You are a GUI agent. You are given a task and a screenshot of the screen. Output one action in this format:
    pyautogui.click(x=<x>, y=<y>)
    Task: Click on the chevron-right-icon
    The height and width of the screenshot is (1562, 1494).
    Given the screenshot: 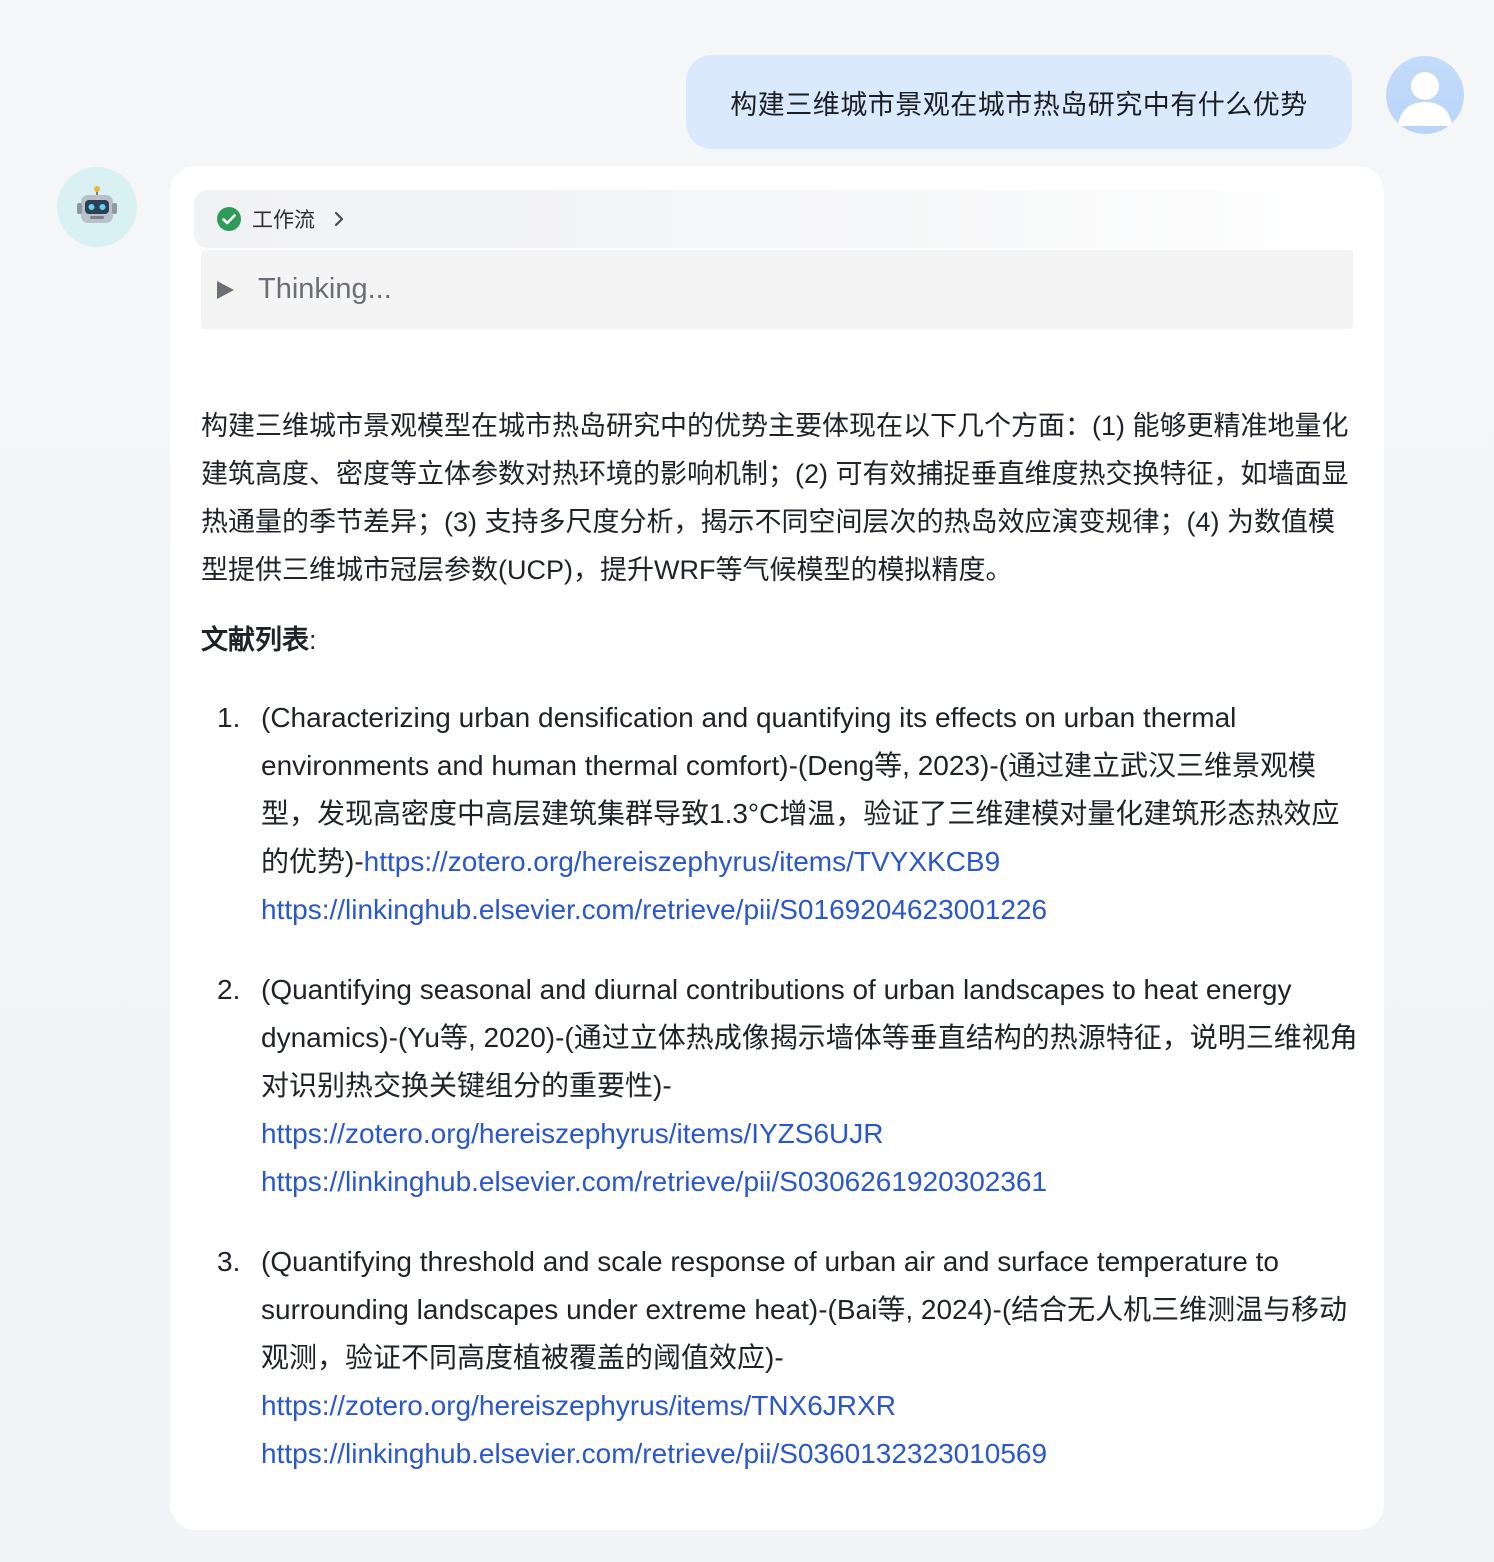 What is the action you would take?
    pyautogui.click(x=339, y=219)
    